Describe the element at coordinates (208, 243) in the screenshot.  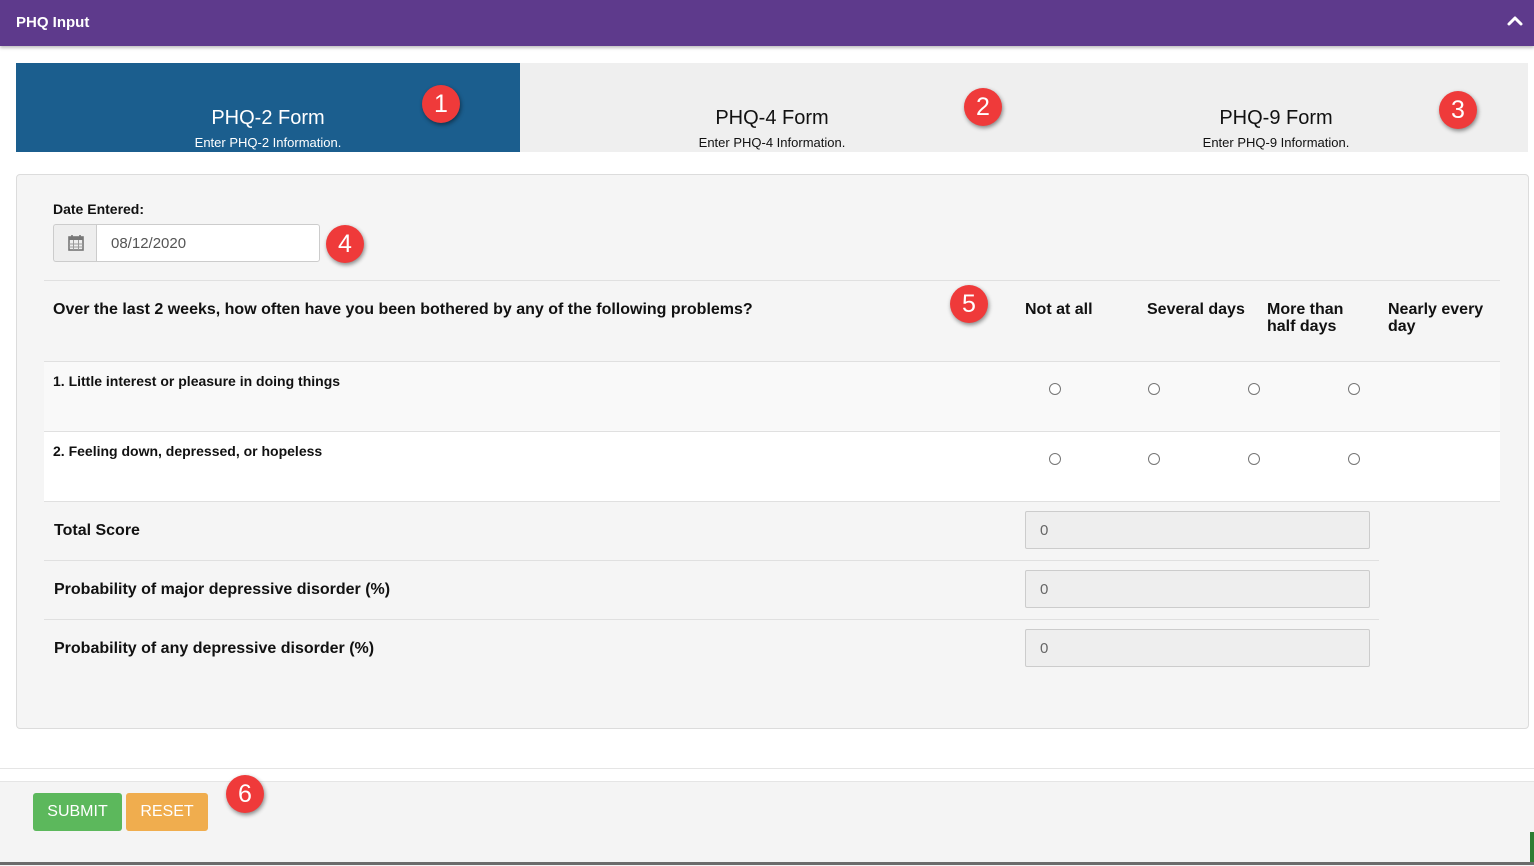
I see `date-entered-input` at that location.